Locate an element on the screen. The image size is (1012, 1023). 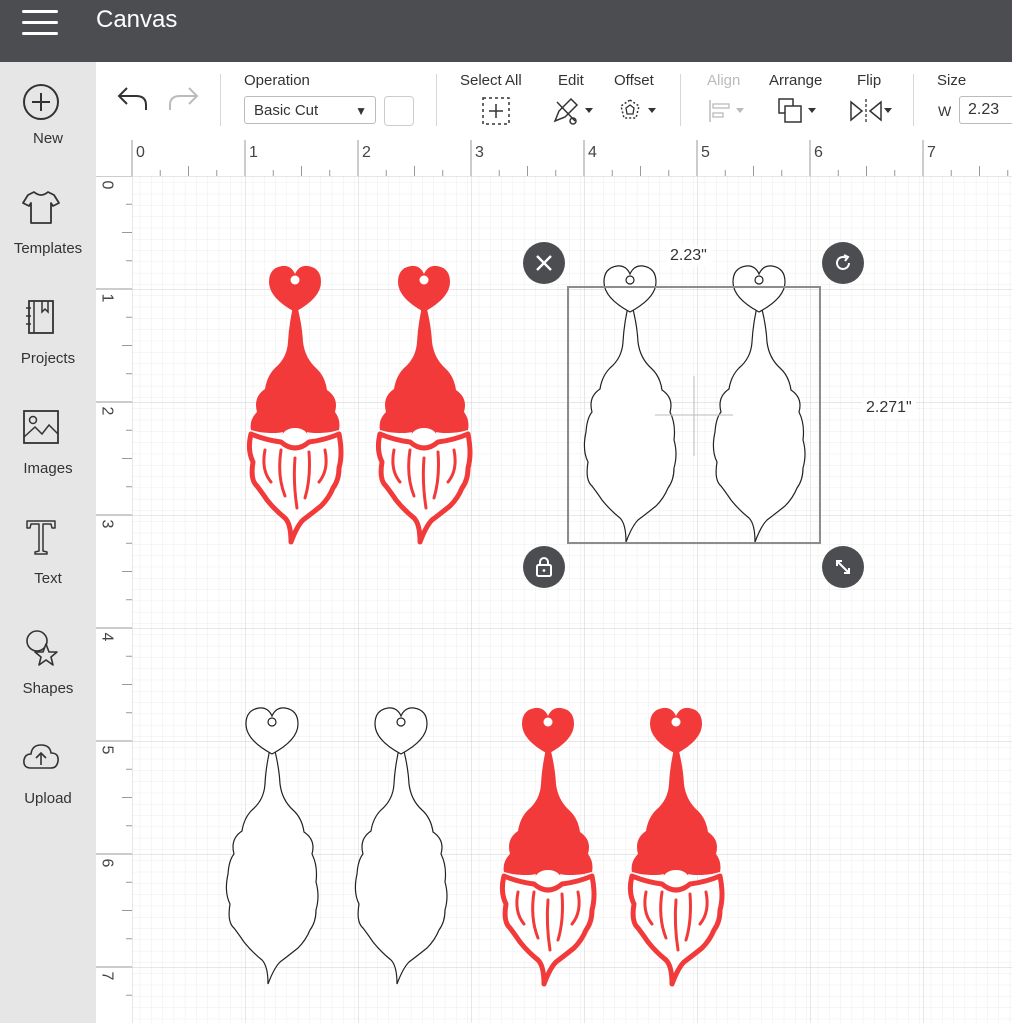
arrange-icon is located at coordinates (798, 111).